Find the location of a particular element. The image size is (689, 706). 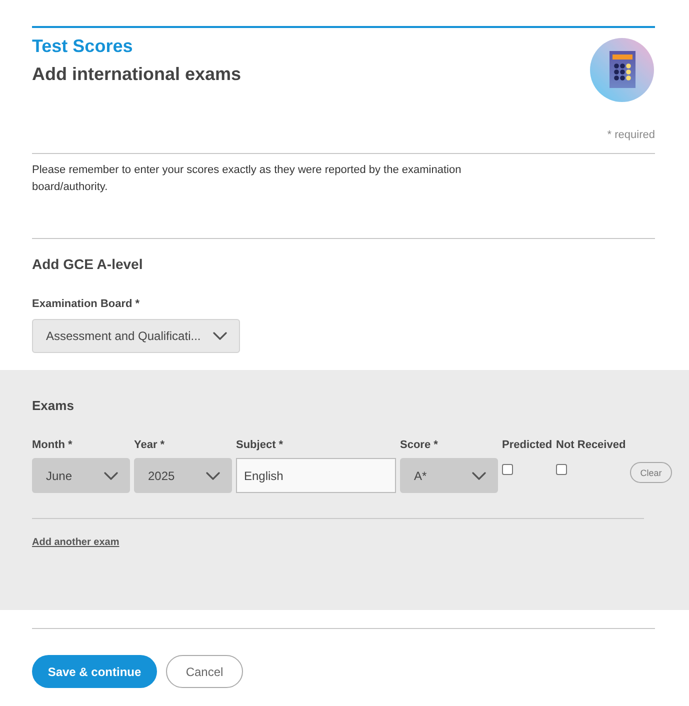

not-received-checkbox is located at coordinates (561, 469).